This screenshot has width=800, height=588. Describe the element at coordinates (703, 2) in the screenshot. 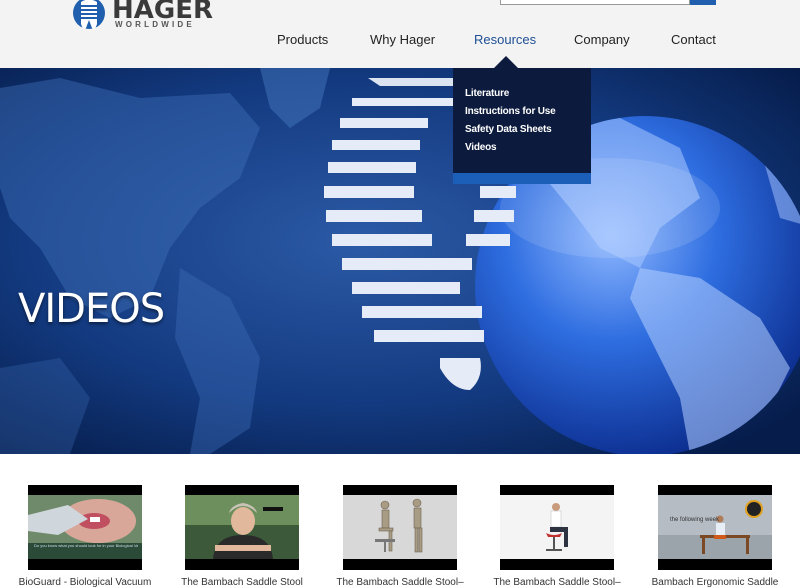

I see `search-button` at that location.